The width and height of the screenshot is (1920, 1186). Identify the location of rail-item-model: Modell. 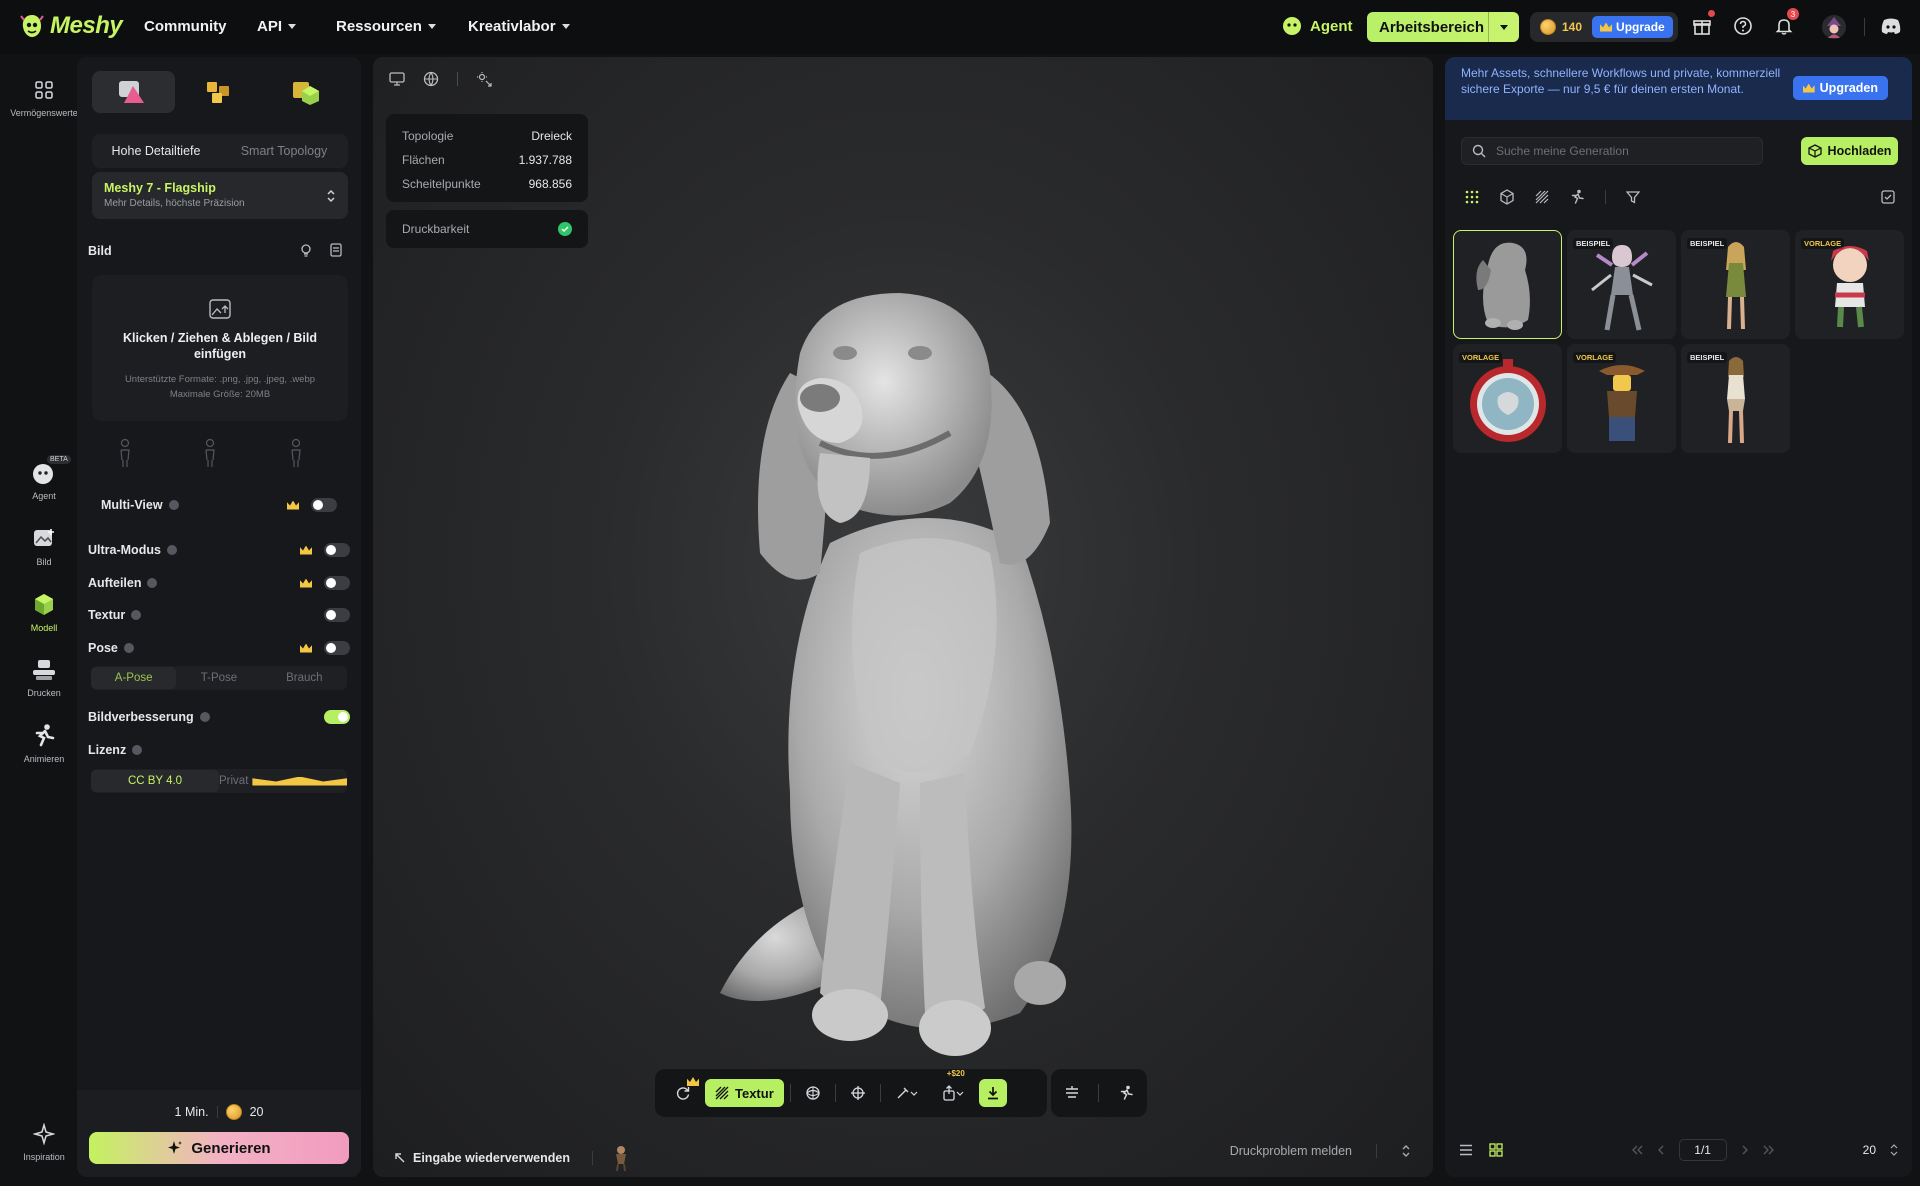
(44, 612).